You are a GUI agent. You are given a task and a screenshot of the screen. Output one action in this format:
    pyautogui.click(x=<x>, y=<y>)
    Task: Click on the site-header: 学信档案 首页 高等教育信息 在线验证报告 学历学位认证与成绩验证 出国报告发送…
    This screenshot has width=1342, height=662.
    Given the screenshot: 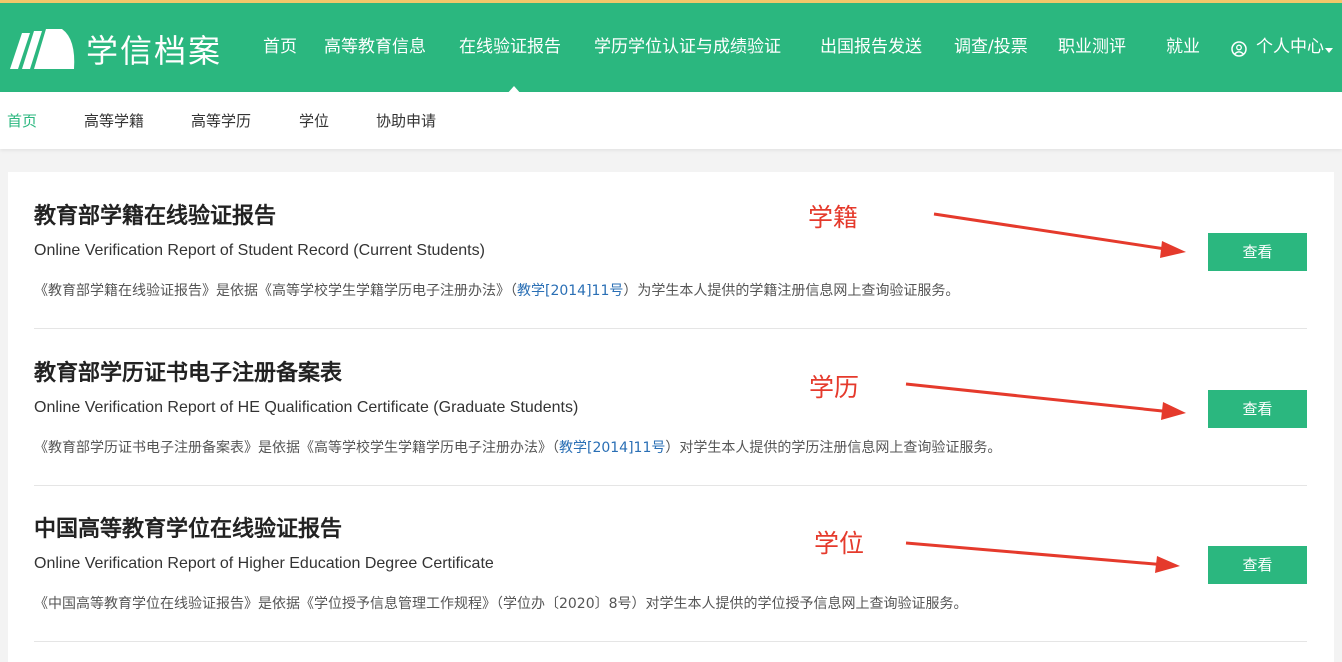 What is the action you would take?
    pyautogui.click(x=671, y=49)
    